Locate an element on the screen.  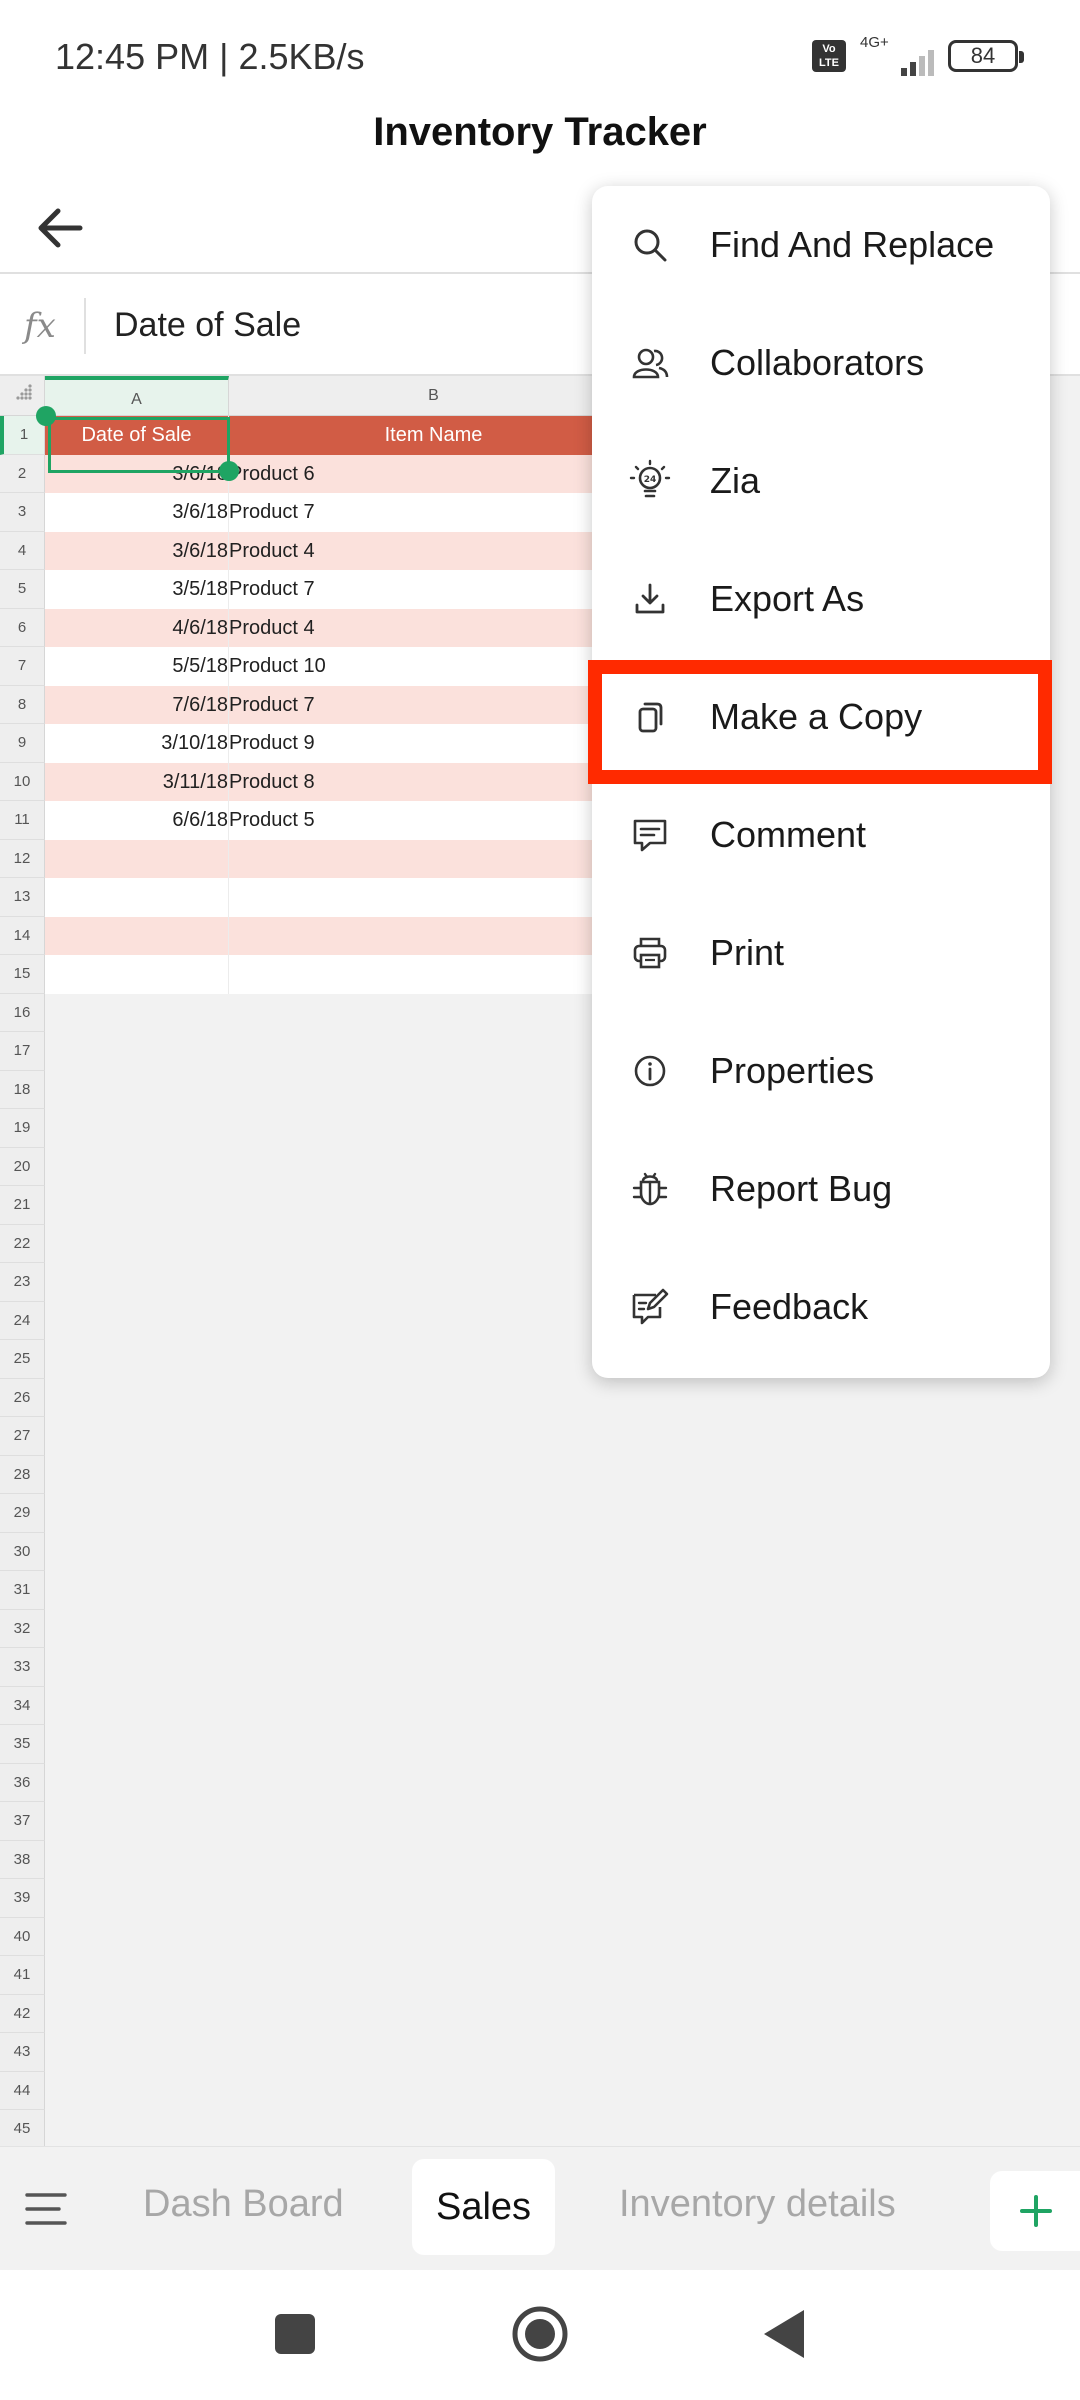
cell-a: 5/5/18 is located at coordinates (137, 666).